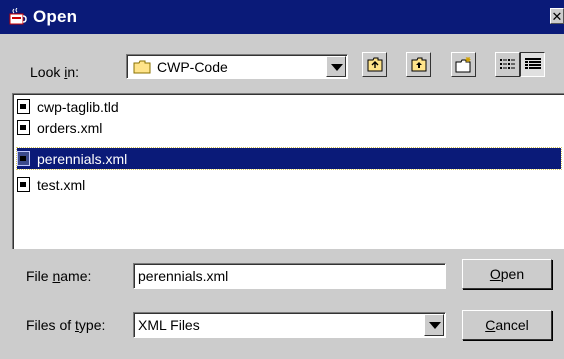 The width and height of the screenshot is (564, 359). Describe the element at coordinates (59, 276) in the screenshot. I see `file-name-label: File name:` at that location.